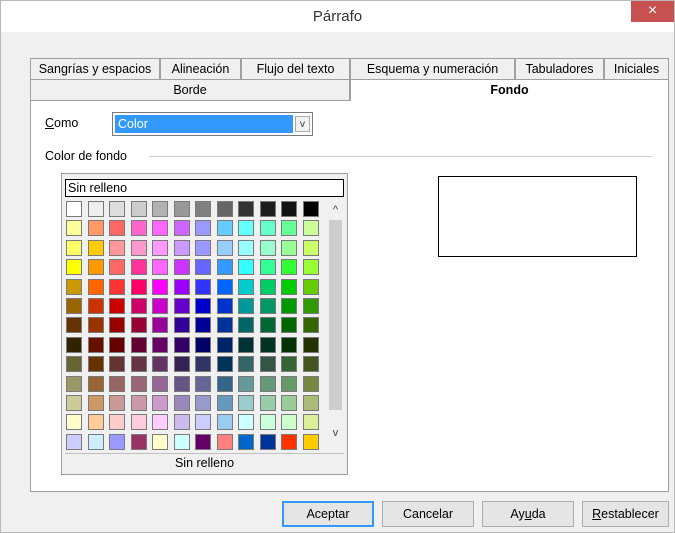  Describe the element at coordinates (302, 124) in the screenshot. I see `chevron-down-icon: v` at that location.